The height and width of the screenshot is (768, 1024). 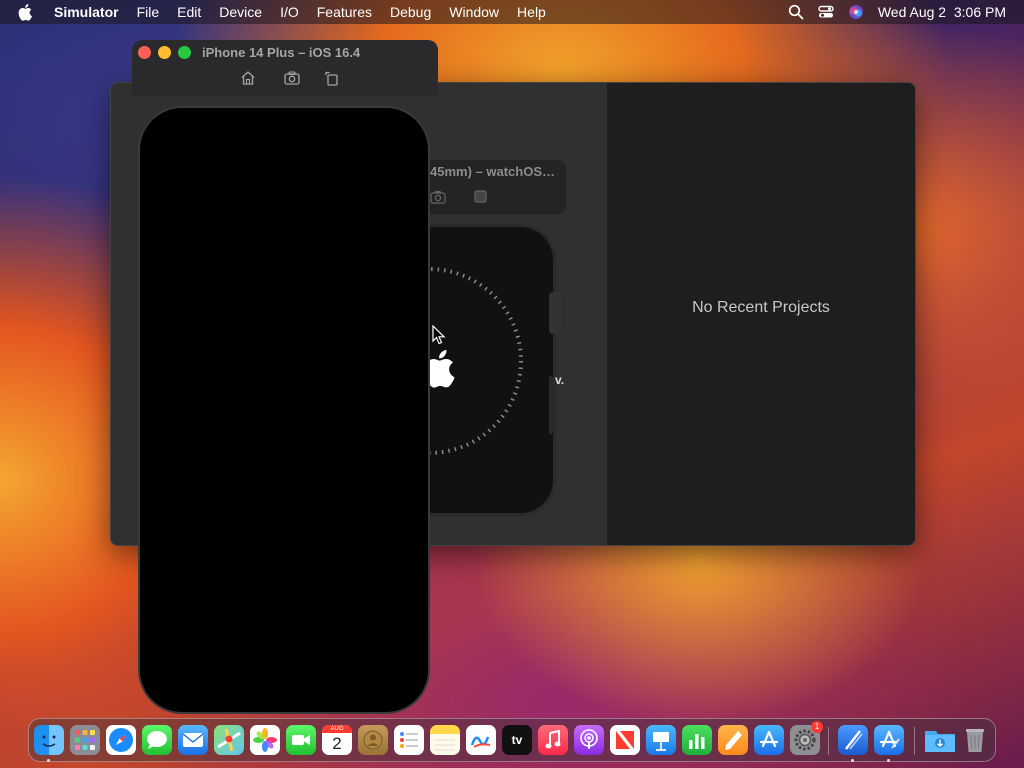 What do you see at coordinates (49, 740) in the screenshot?
I see `finder-icon` at bounding box center [49, 740].